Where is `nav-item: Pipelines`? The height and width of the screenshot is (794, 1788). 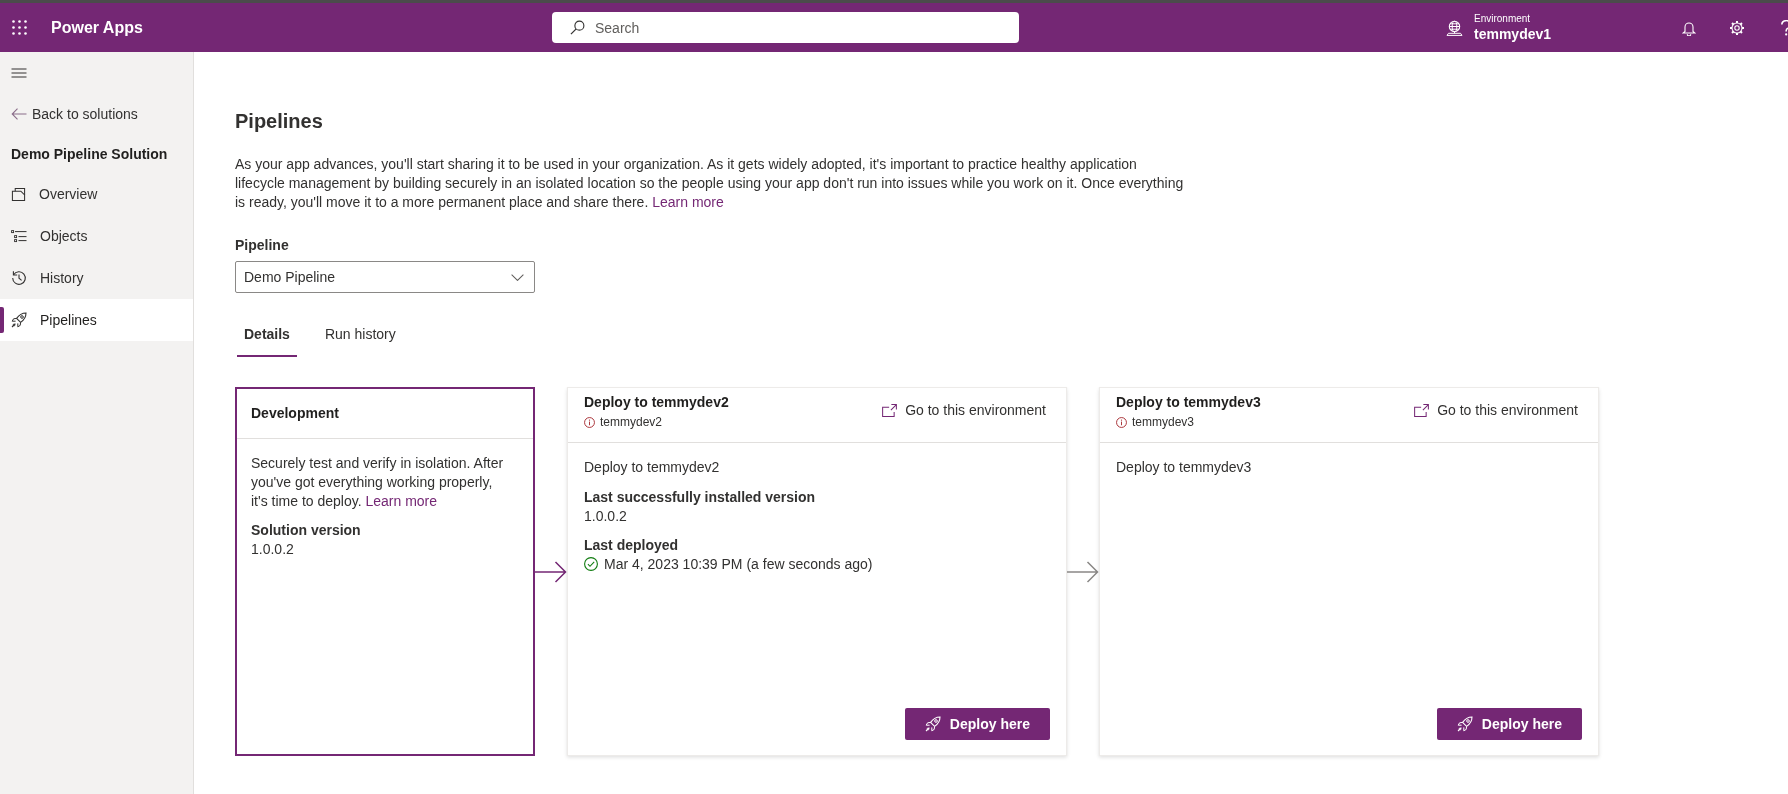
nav-item: Pipelines is located at coordinates (96, 320).